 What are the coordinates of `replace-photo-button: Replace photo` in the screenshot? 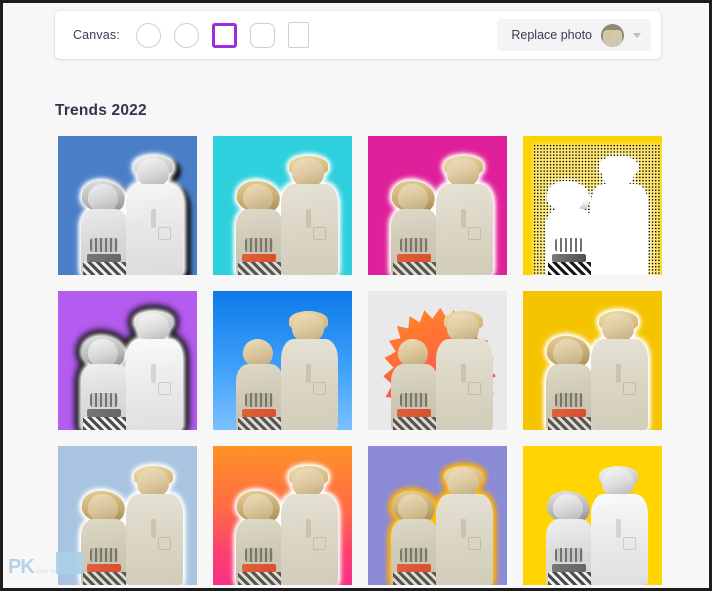 It's located at (574, 35).